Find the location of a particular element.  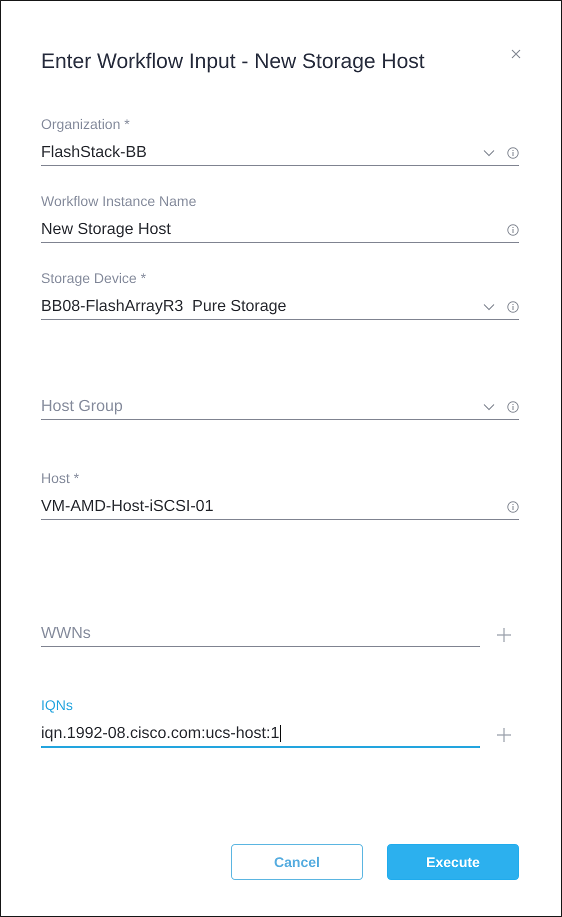

dropdown-field: BB08-FlashArrayR3 Pure Storage is located at coordinates (280, 307).